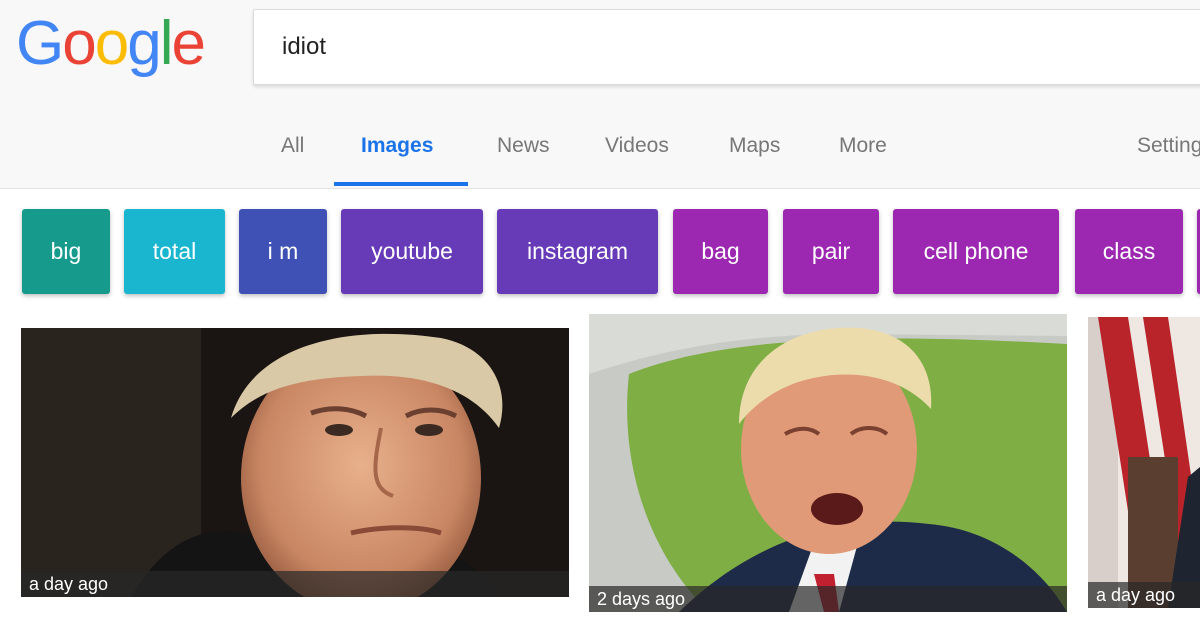 This screenshot has height=627, width=1200. Describe the element at coordinates (412, 251) in the screenshot. I see `chip-youtube: youtube` at that location.